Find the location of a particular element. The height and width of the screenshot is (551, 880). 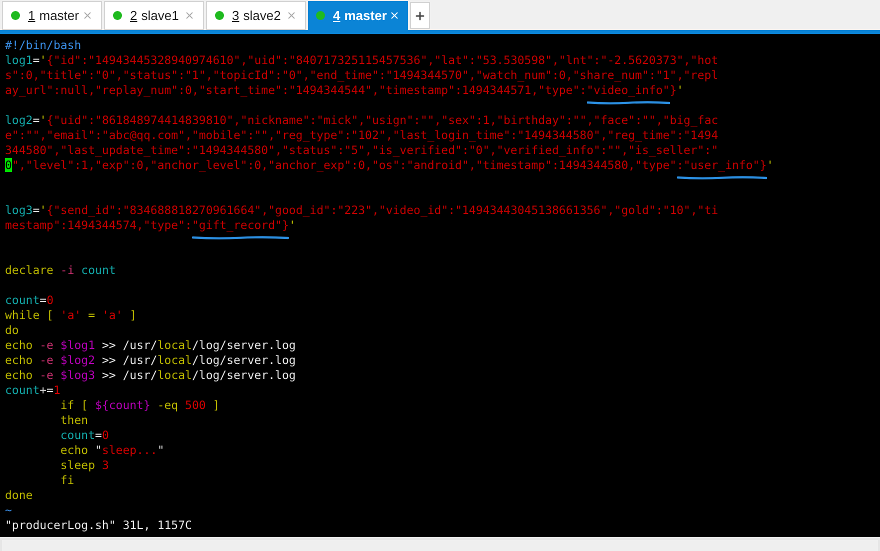

code-line: echo -e $log3 >> /usr/local/log/server.log is located at coordinates (150, 375).